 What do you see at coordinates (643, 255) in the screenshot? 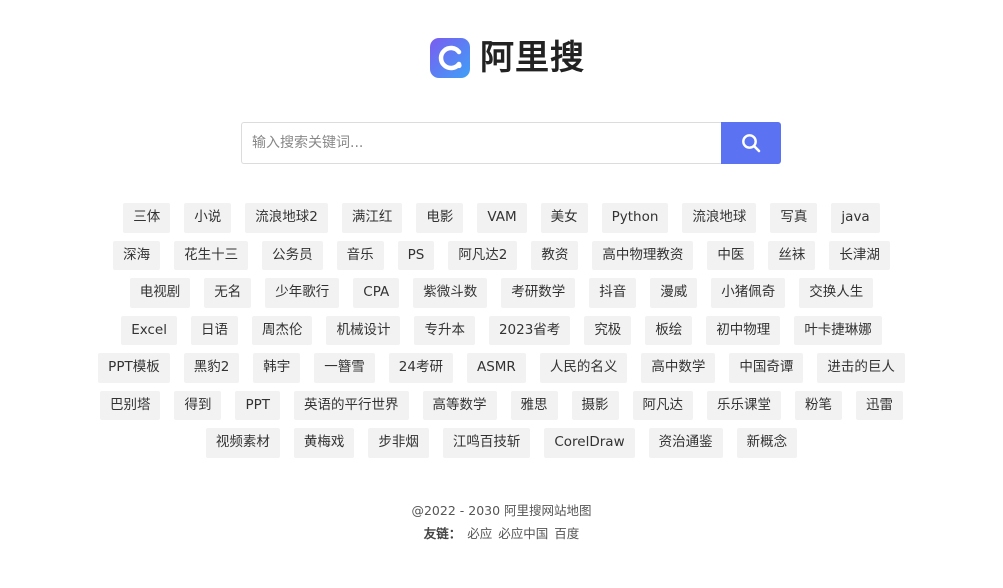
I see `keyword-tag: 高中物理教资` at bounding box center [643, 255].